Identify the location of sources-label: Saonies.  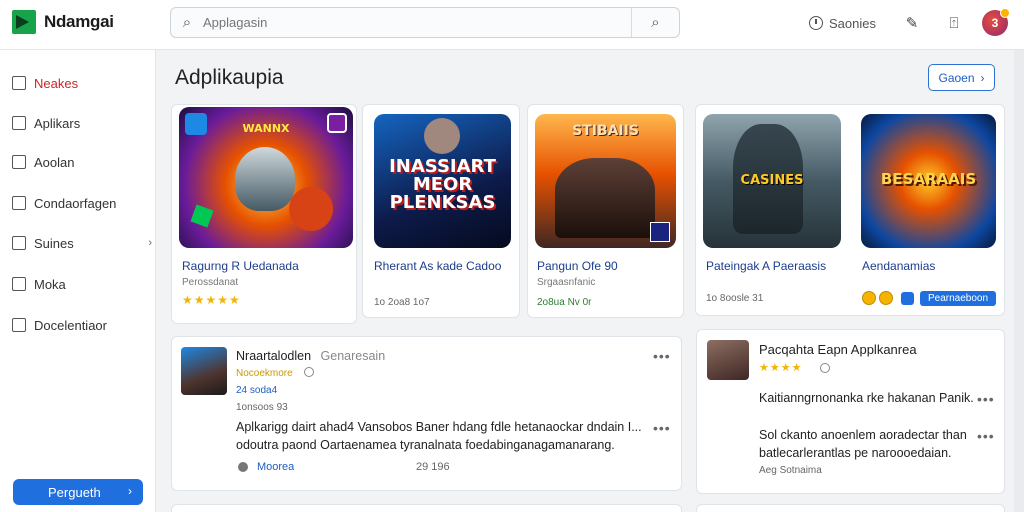
(852, 23).